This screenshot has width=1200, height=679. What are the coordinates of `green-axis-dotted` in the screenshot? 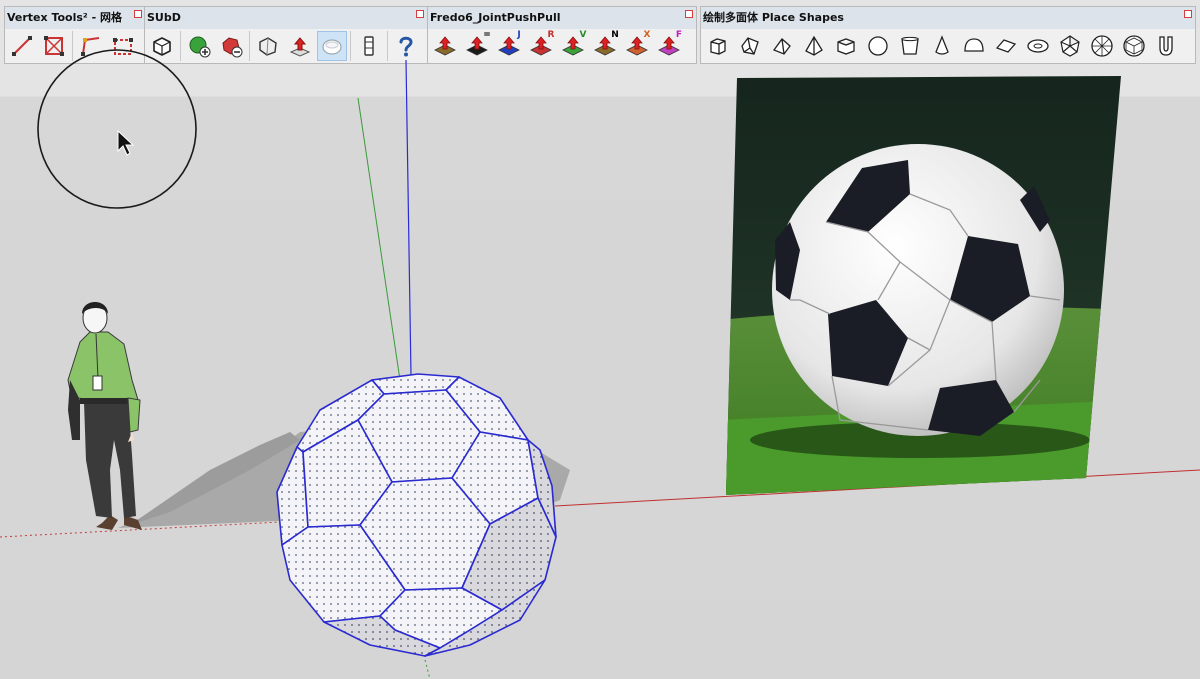 It's located at (427, 669).